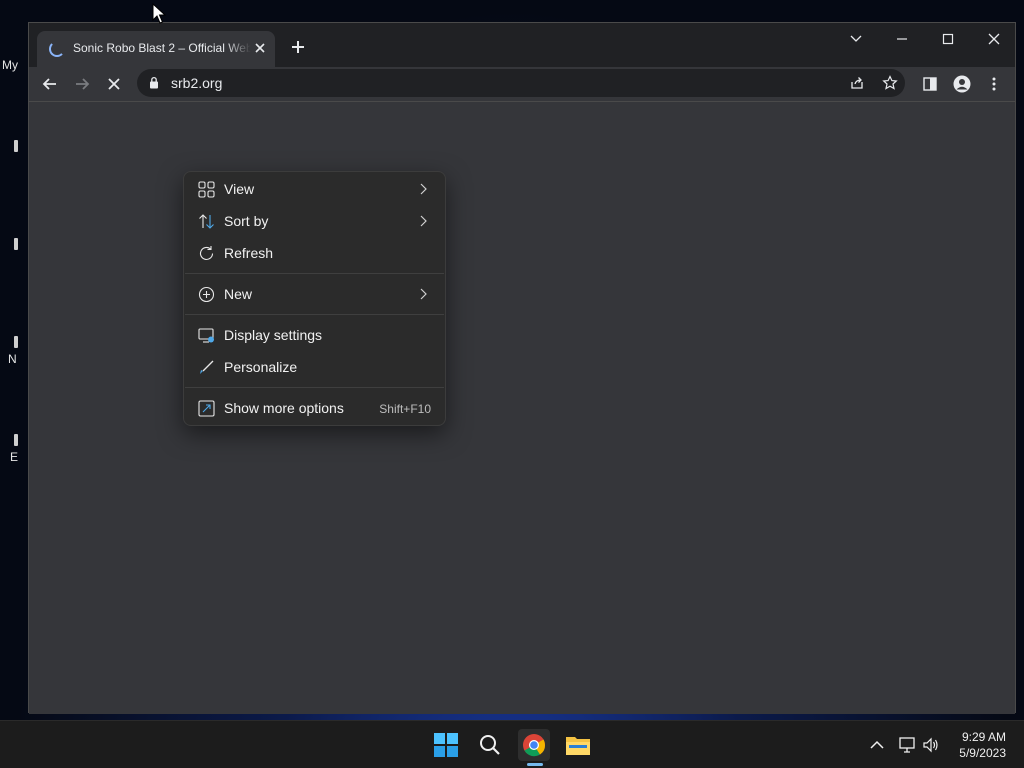  What do you see at coordinates (206, 253) in the screenshot?
I see `refresh-icon` at bounding box center [206, 253].